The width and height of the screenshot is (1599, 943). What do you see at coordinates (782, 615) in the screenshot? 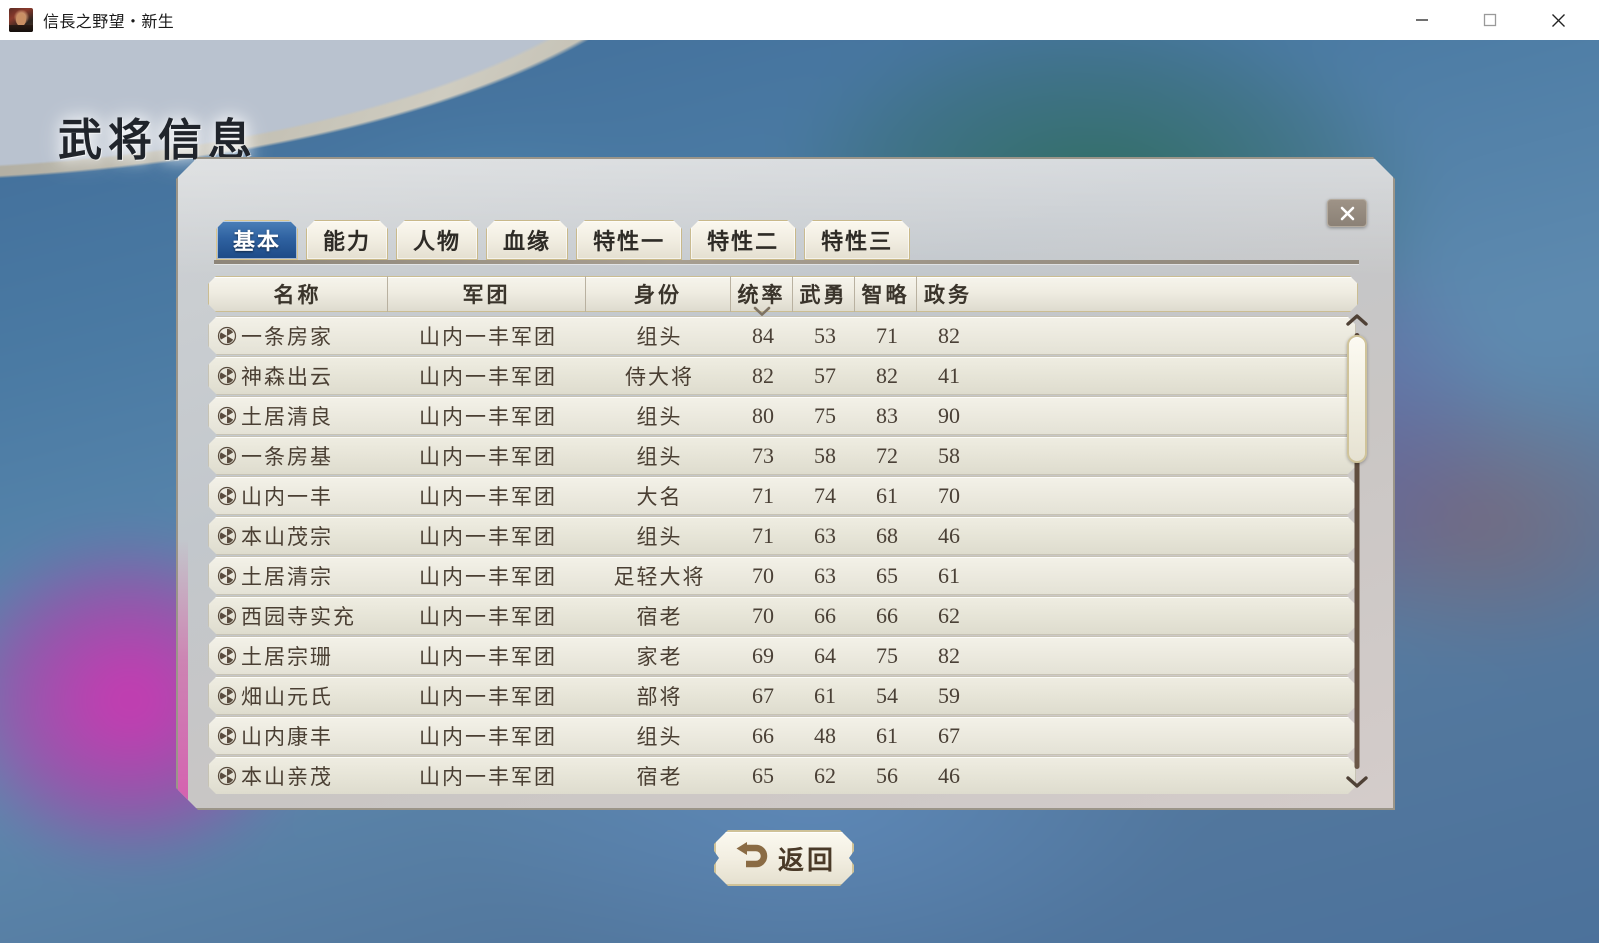
I see `table-row: 西园寺实充 山内一丰军团 宿老 70 66 66 62` at bounding box center [782, 615].